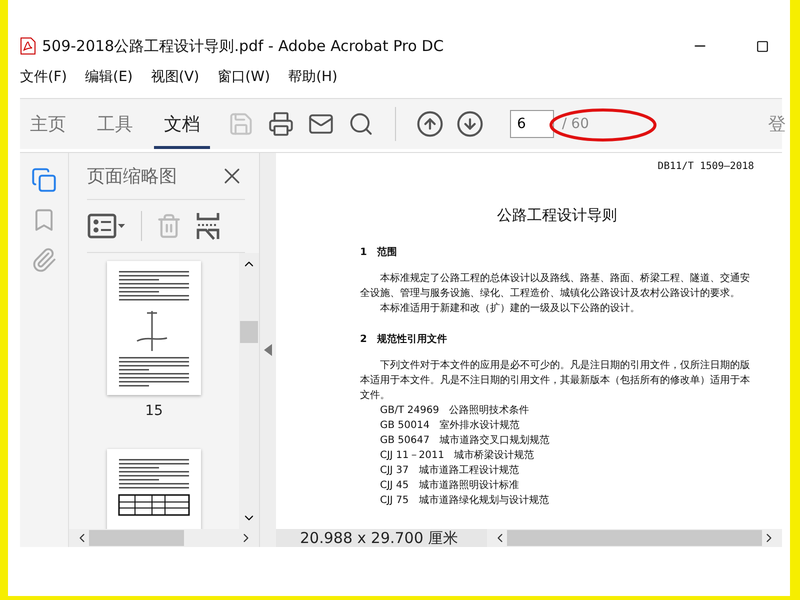 This screenshot has width=800, height=600. I want to click on menu-item: 窗口(W), so click(243, 77).